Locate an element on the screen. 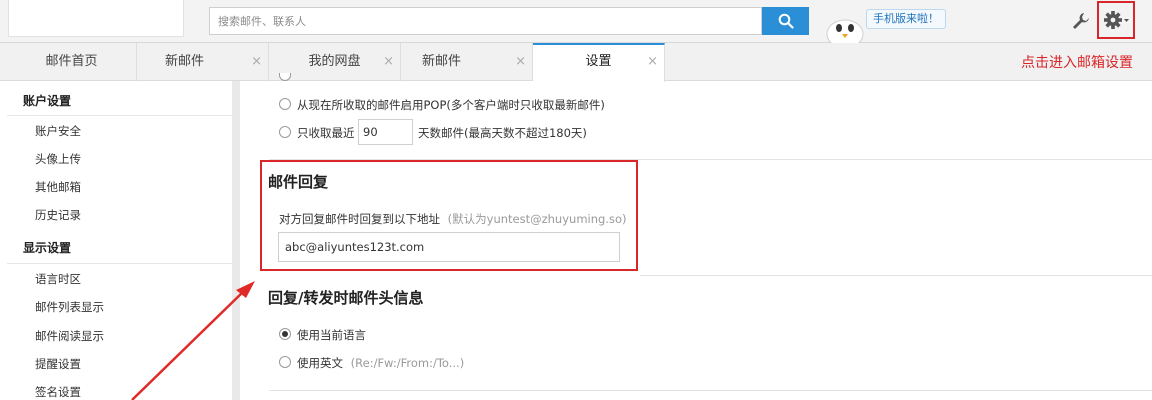 The width and height of the screenshot is (1152, 400). tab-label: 邮件首页 is located at coordinates (71, 61).